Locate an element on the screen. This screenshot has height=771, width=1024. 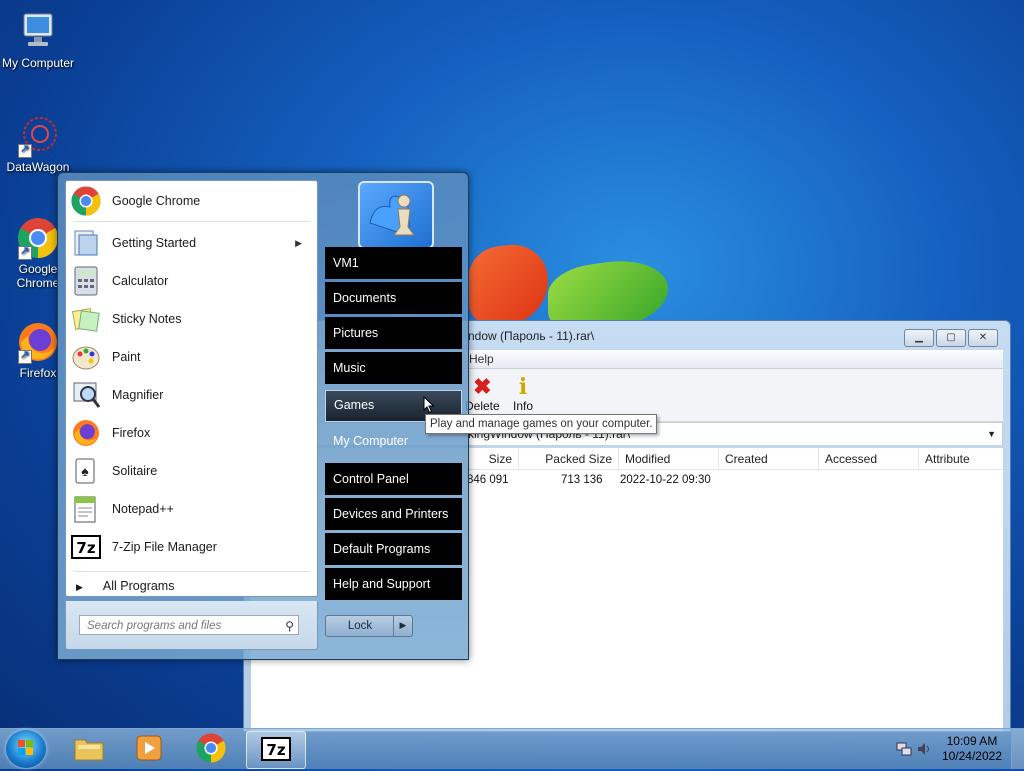
desktop-icon-my-computer: My Computer is located at coordinates (38, 40).